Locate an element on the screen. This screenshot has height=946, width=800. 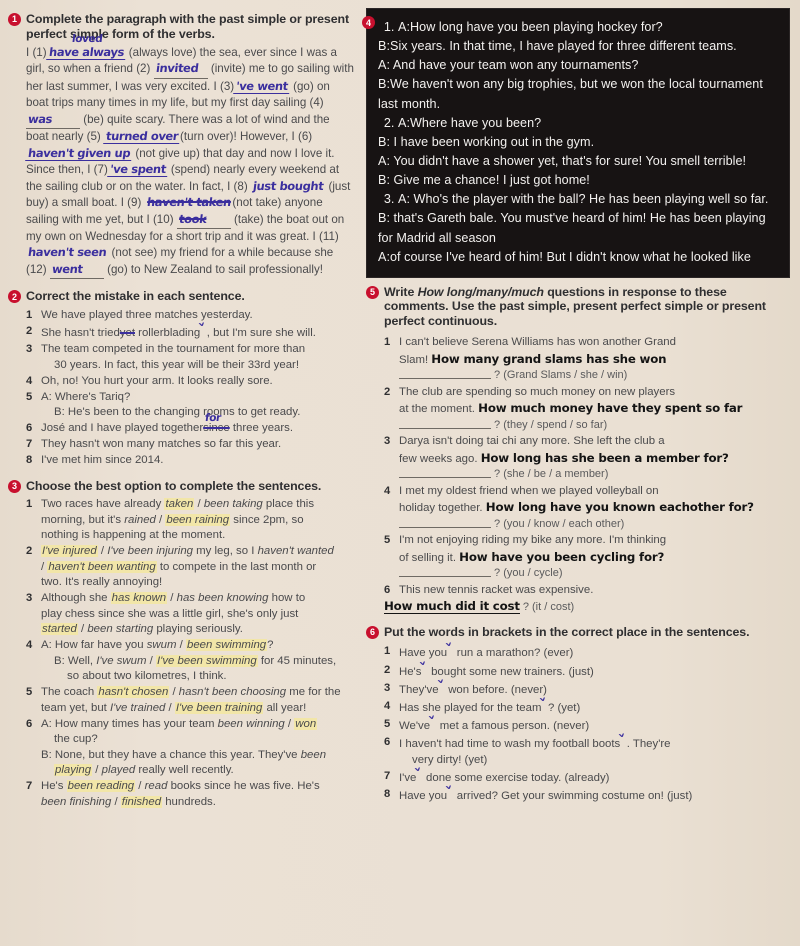
selected-option: I've been swimming is located at coordinates (206, 660).